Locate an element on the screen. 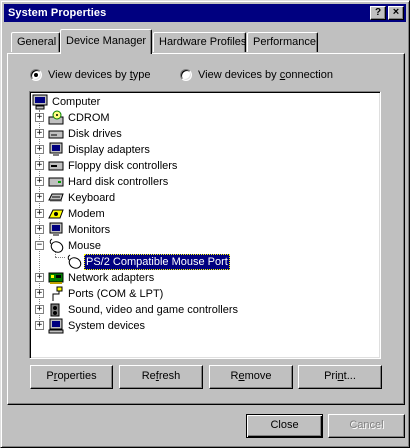  title-bar: System Properties ? × is located at coordinates (205, 13).